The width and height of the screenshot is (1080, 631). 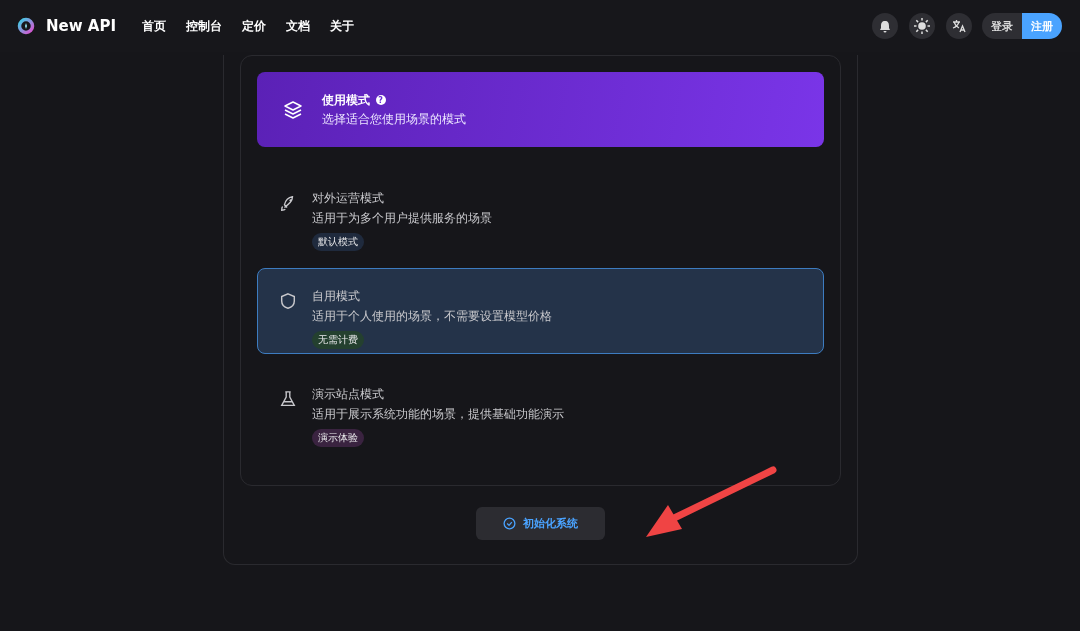 What do you see at coordinates (431, 316) in the screenshot?
I see `mode-description: 适用于个人使用的场景，不需要设置模型价格` at bounding box center [431, 316].